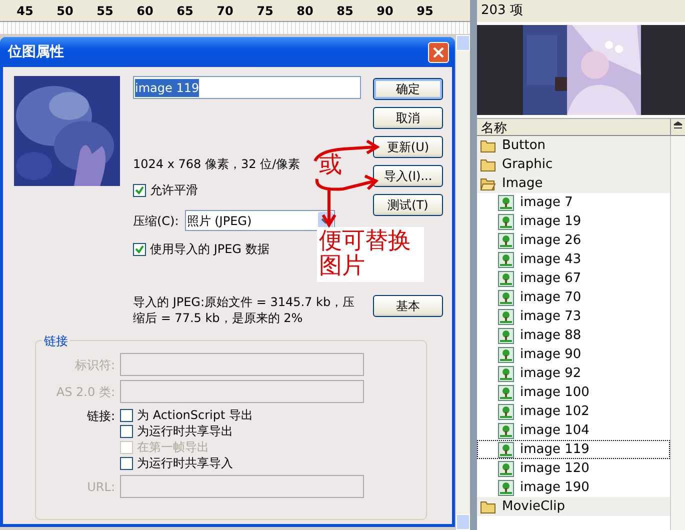  What do you see at coordinates (244, 310) in the screenshot?
I see `import-info-text: 导入的 JPEG:原始文件 = 3145.7 kb，压缩后 = 77.5 kb，是原来的 2%` at bounding box center [244, 310].